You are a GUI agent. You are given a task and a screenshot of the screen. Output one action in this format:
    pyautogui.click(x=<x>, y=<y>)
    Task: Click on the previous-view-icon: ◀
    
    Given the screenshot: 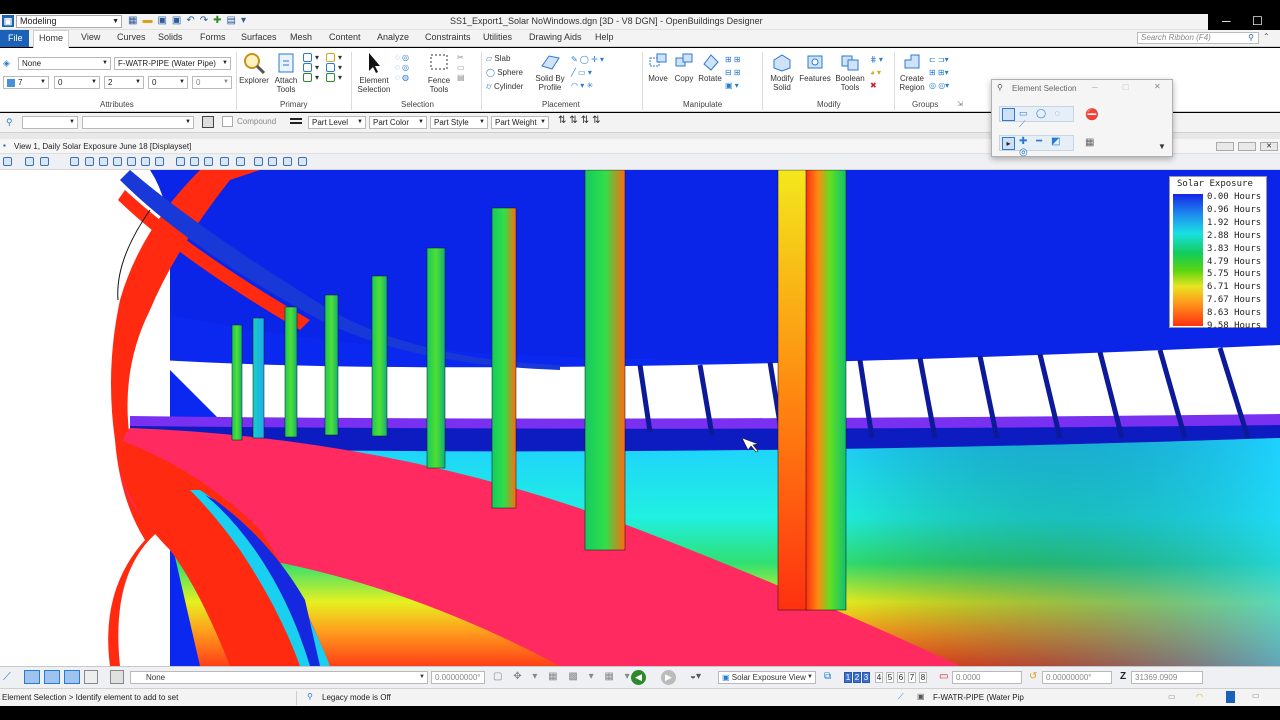 What is the action you would take?
    pyautogui.click(x=638, y=677)
    